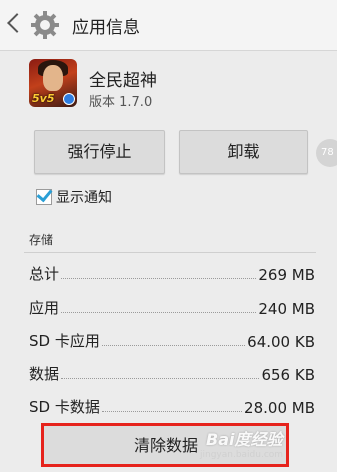  I want to click on action-bar: 应用信息, so click(168, 25).